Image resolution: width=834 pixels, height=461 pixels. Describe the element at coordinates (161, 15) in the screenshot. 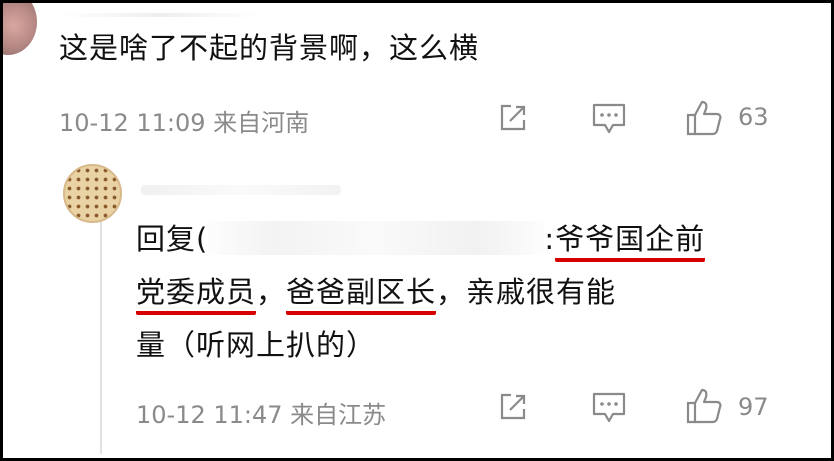

I see `username-placeholder` at that location.